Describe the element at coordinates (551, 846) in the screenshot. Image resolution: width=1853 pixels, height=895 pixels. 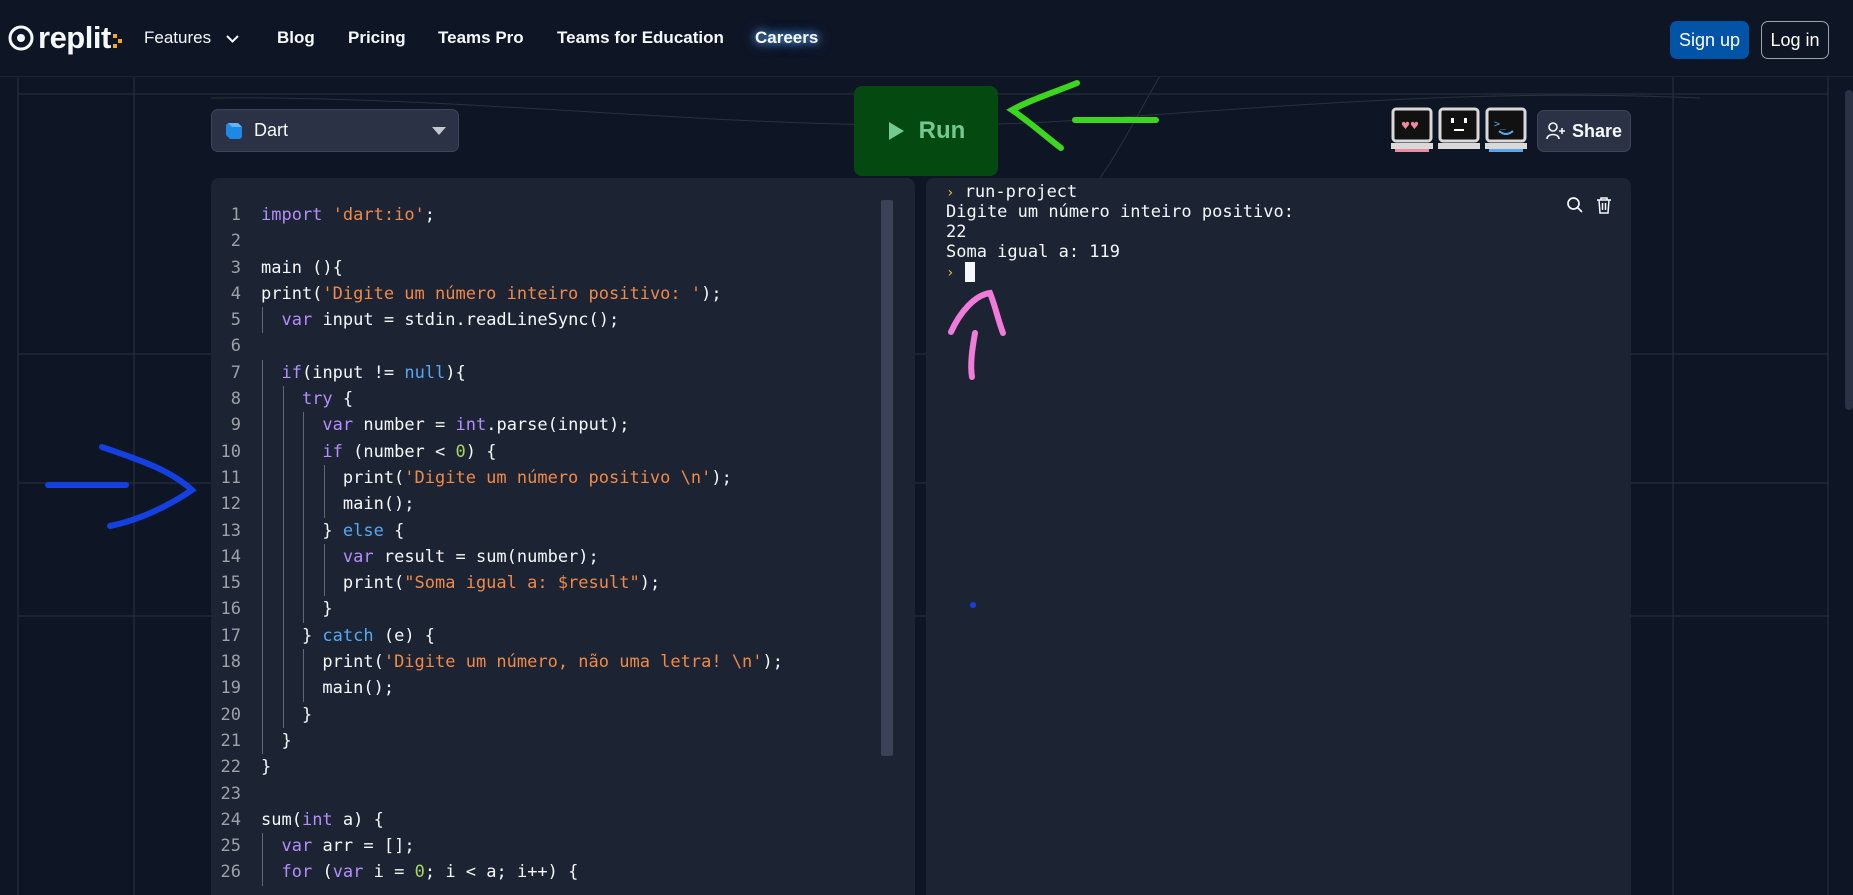
I see `code-line: 25 var arr = [];` at that location.